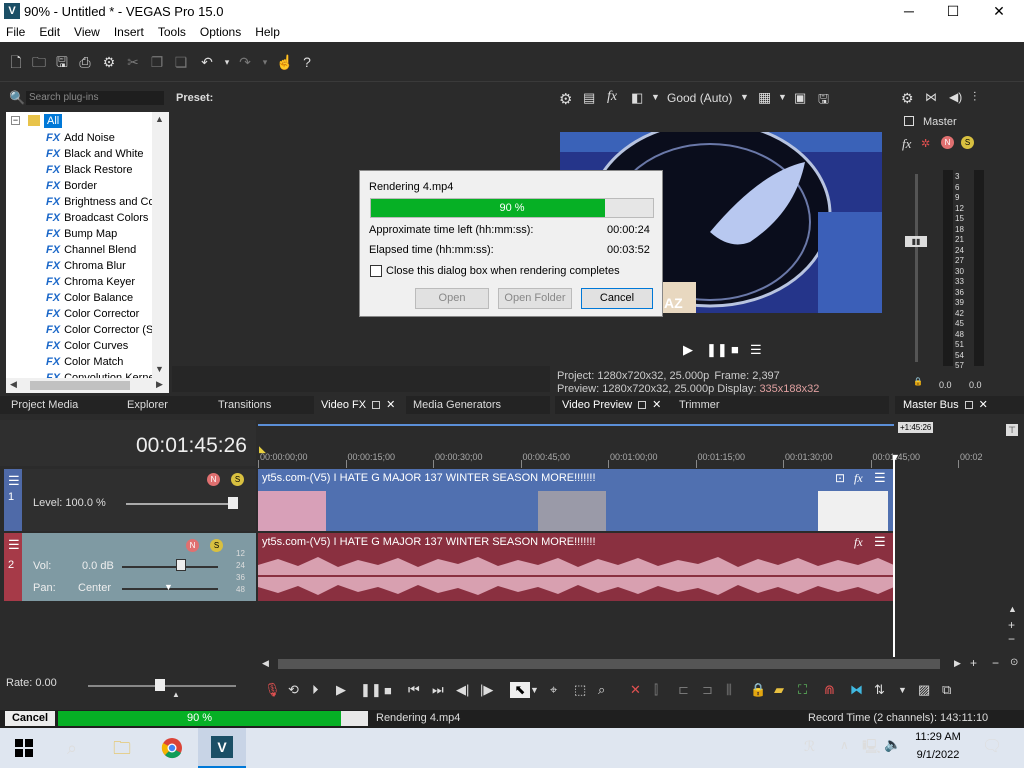  What do you see at coordinates (811, 690) in the screenshot?
I see `insert-region-icon: ⛶` at bounding box center [811, 690].